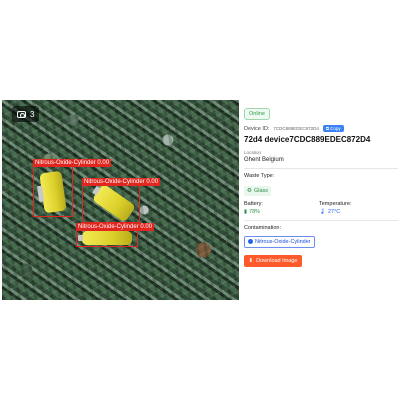 Image resolution: width=400 pixels, height=400 pixels. What do you see at coordinates (283, 241) in the screenshot?
I see `contamination-value: Nitrous-Oxide-Cylinder` at bounding box center [283, 241].